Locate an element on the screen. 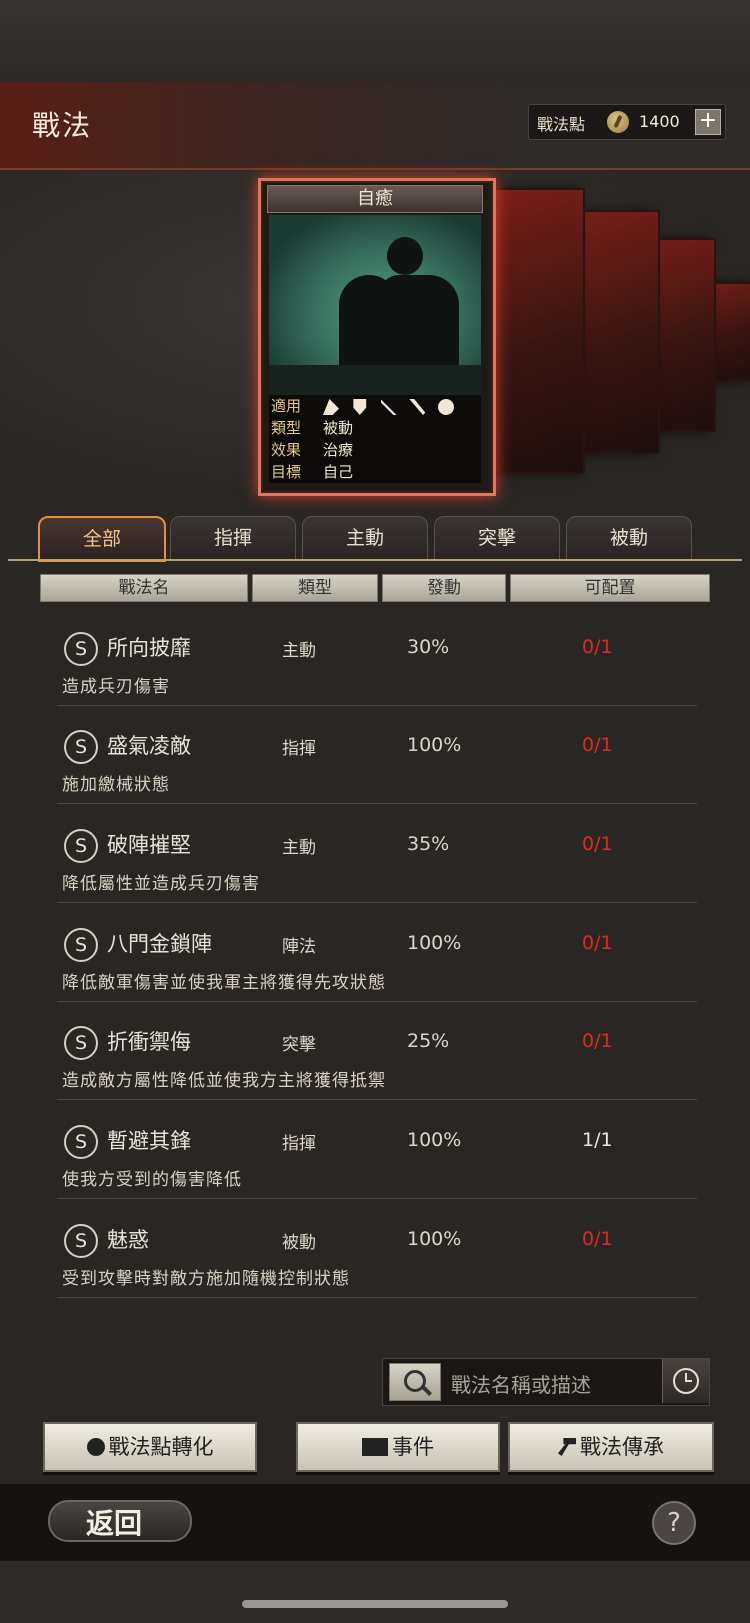 Image resolution: width=750 pixels, height=1623 pixels. tactic-type: 突擊 is located at coordinates (299, 1045).